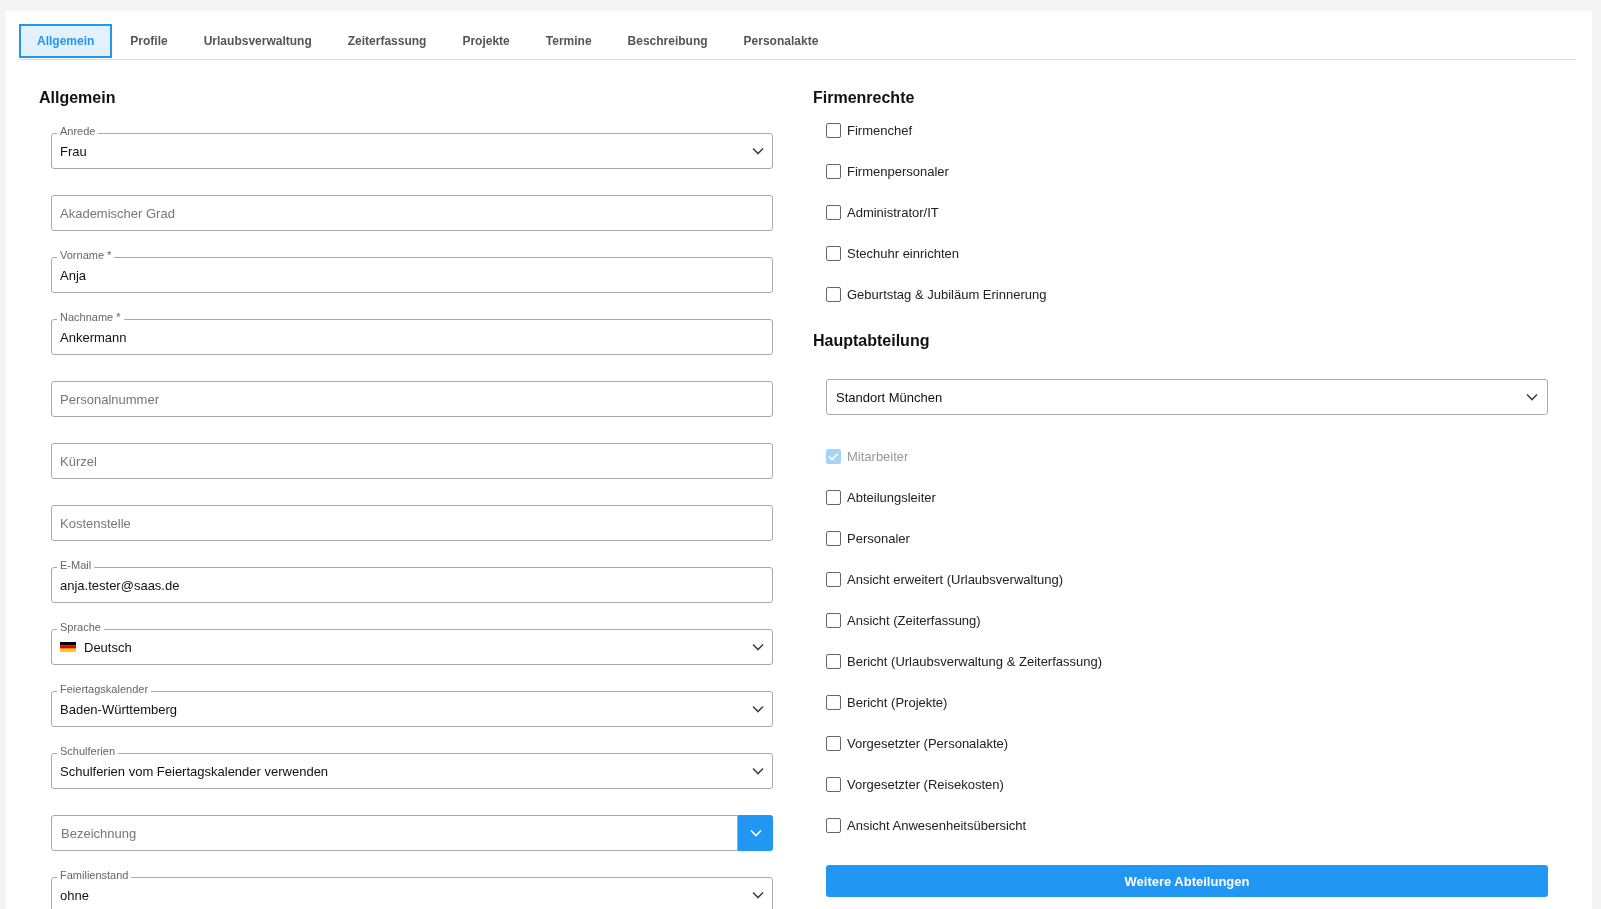 Image resolution: width=1601 pixels, height=909 pixels. Describe the element at coordinates (872, 340) in the screenshot. I see `section-heading: Hauptabteilung` at that location.